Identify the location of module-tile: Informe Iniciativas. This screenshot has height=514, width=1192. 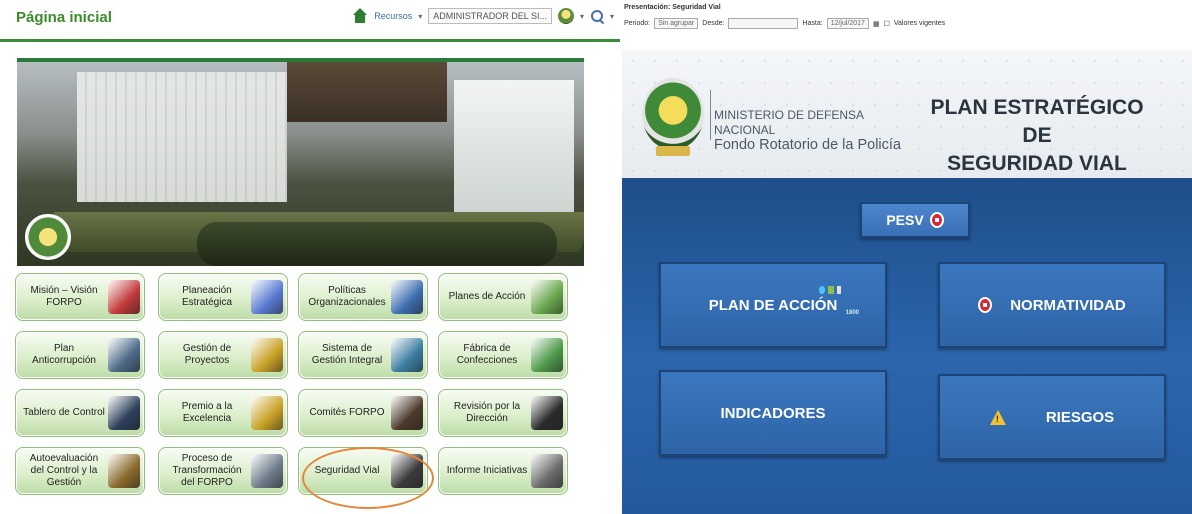
(503, 471).